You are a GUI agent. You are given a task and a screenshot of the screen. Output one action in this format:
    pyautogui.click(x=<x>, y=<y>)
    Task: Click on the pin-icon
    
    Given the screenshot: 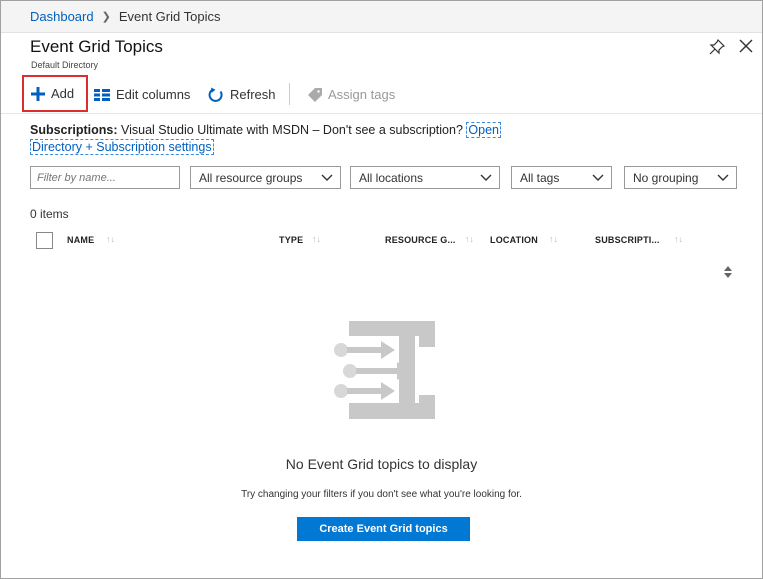 What is the action you would take?
    pyautogui.click(x=717, y=46)
    